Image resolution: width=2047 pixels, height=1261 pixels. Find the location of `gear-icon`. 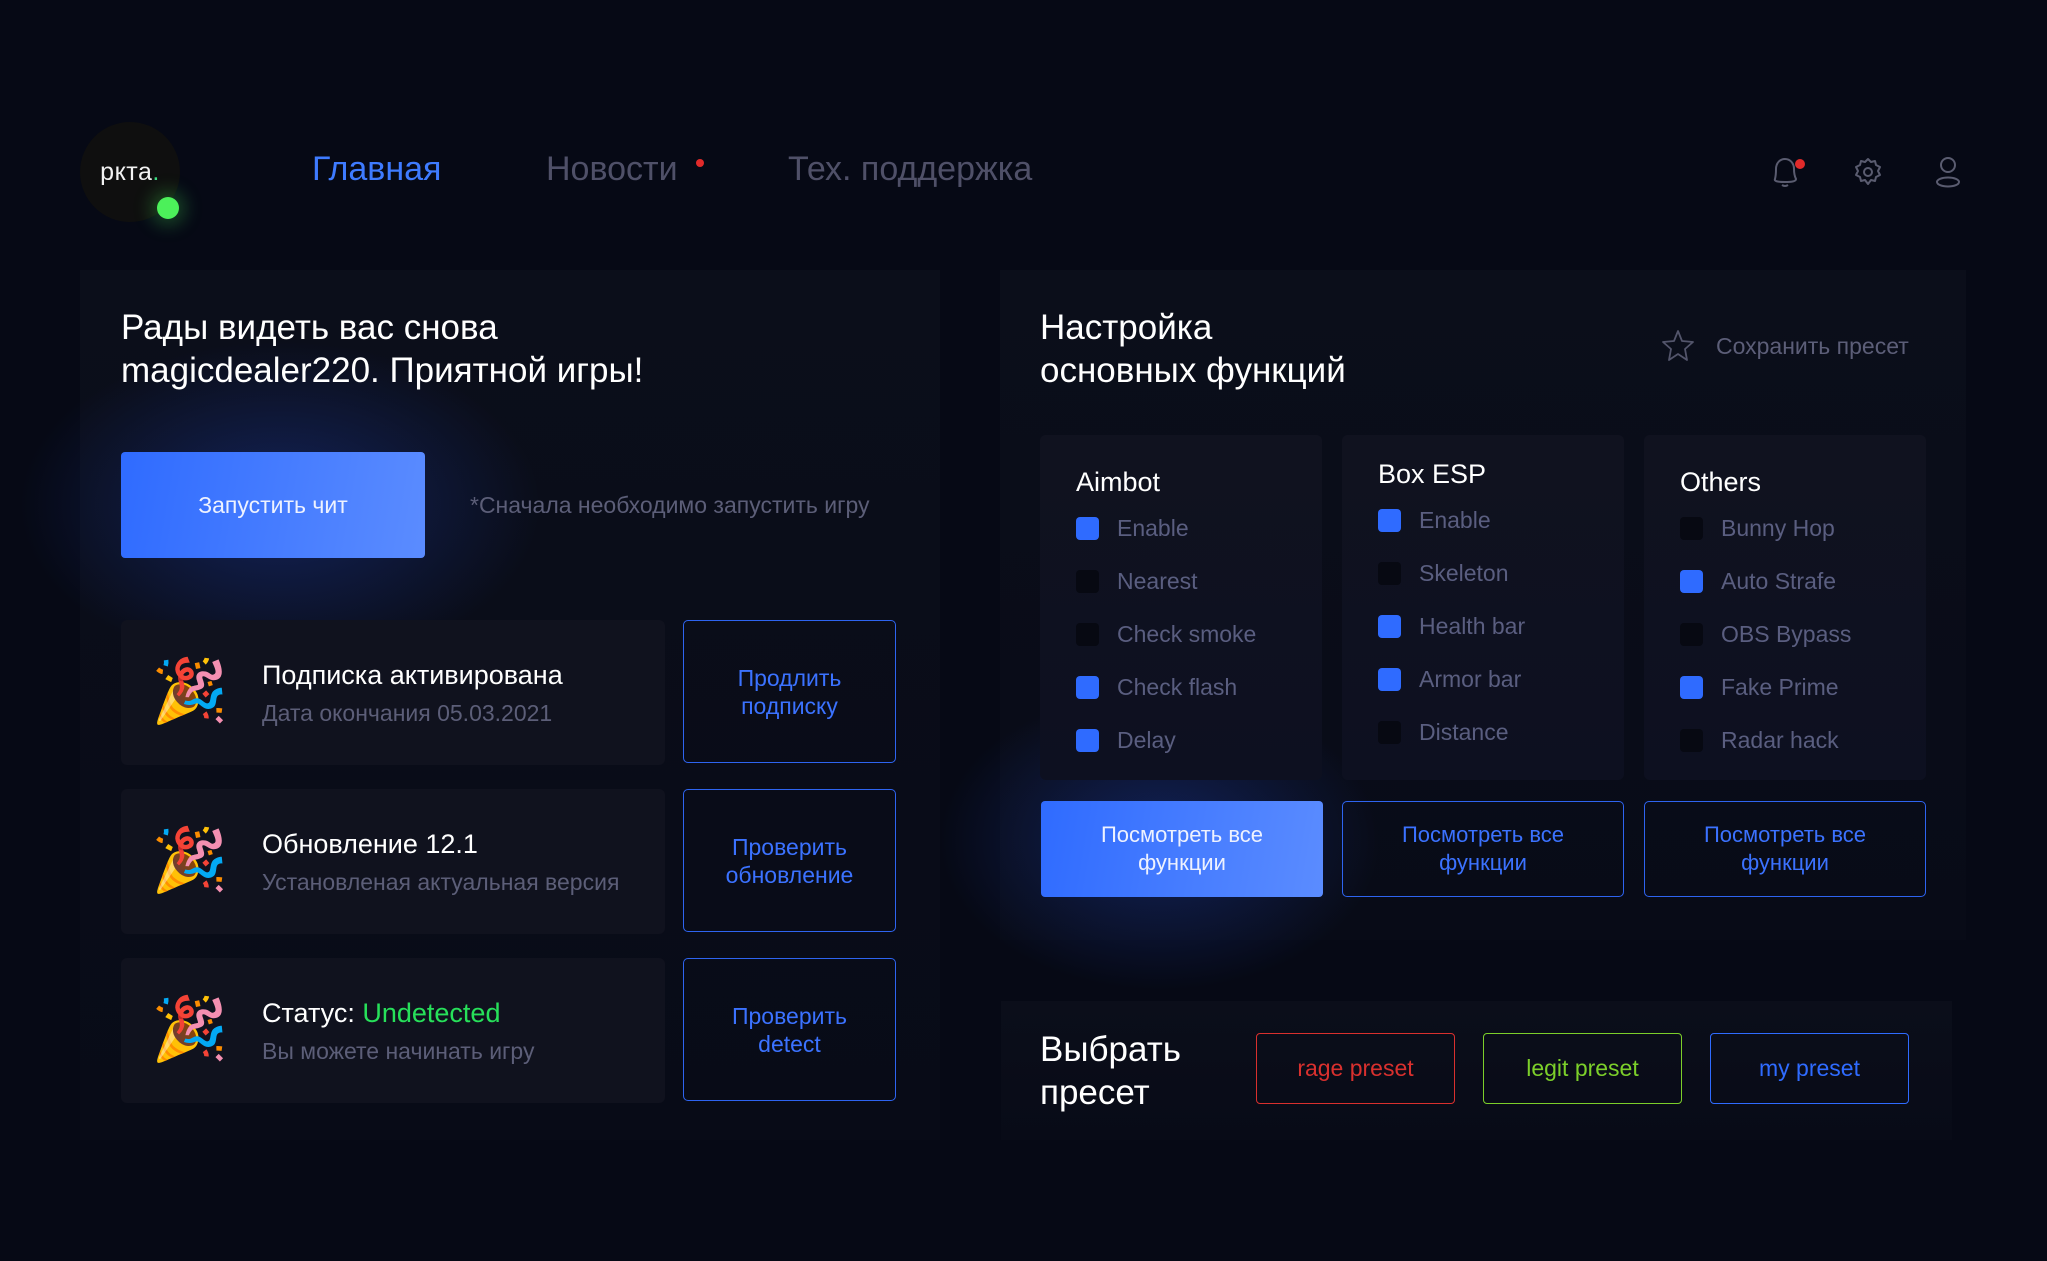

gear-icon is located at coordinates (1868, 172).